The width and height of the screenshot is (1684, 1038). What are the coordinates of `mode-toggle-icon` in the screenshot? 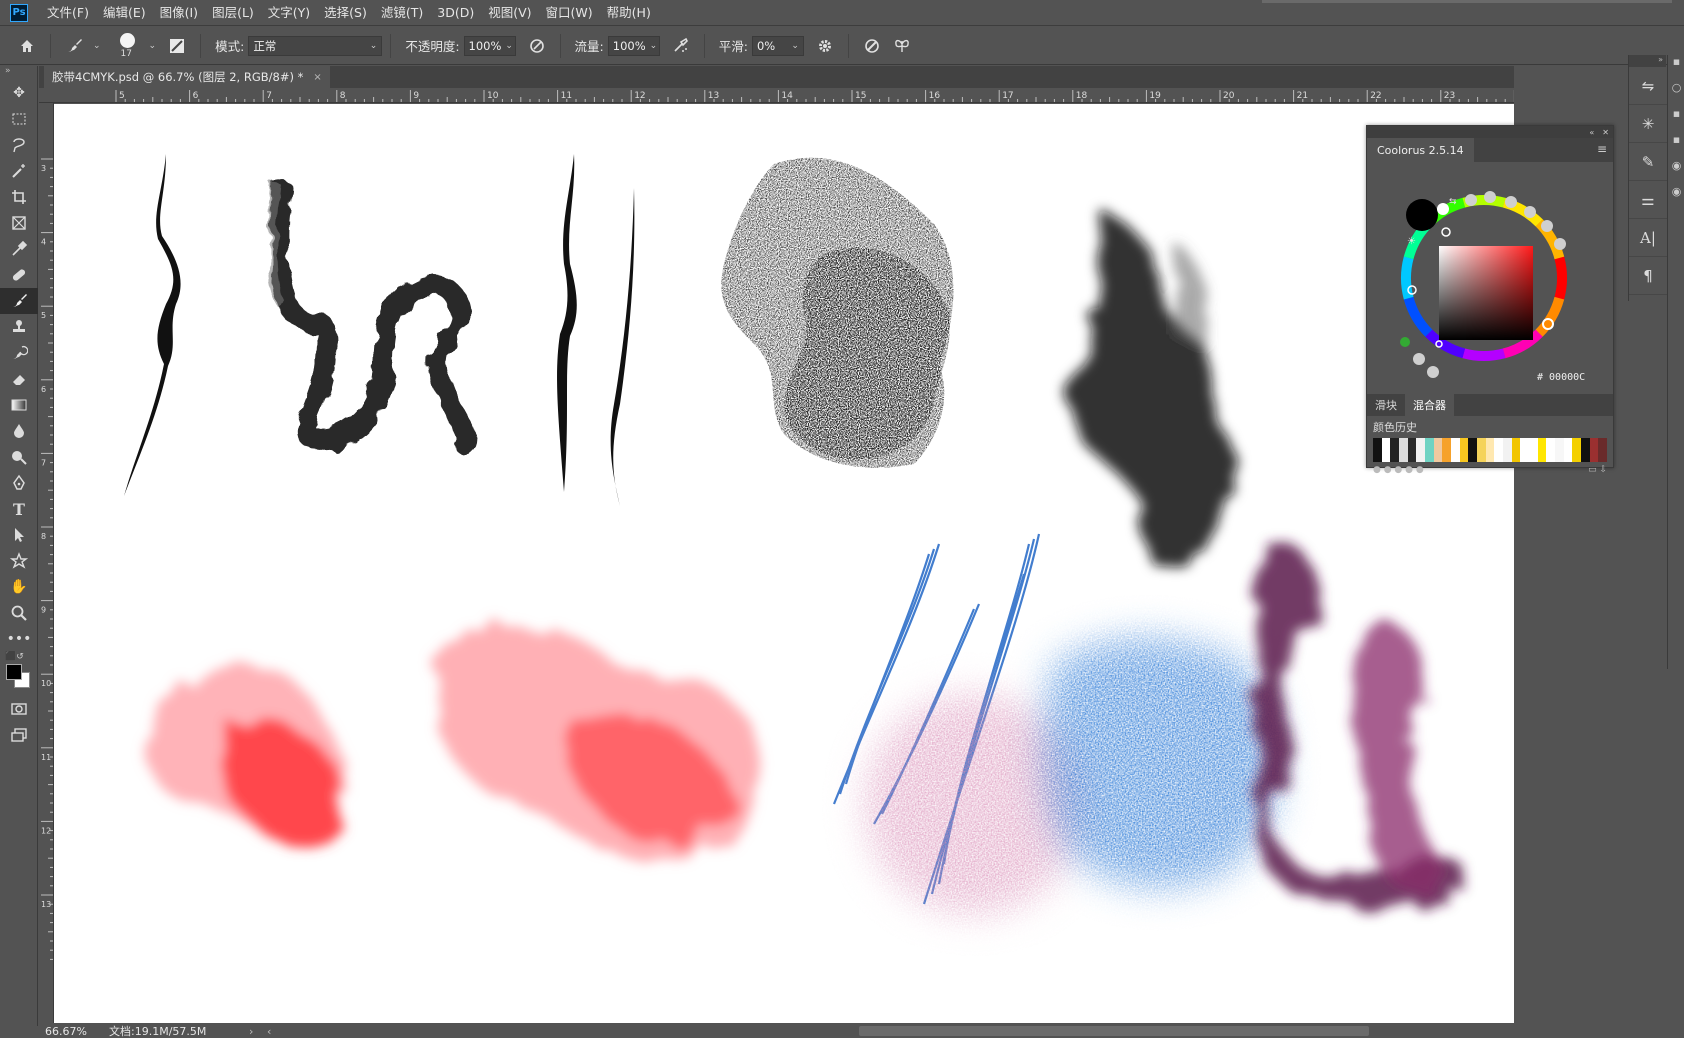 It's located at (1419, 359).